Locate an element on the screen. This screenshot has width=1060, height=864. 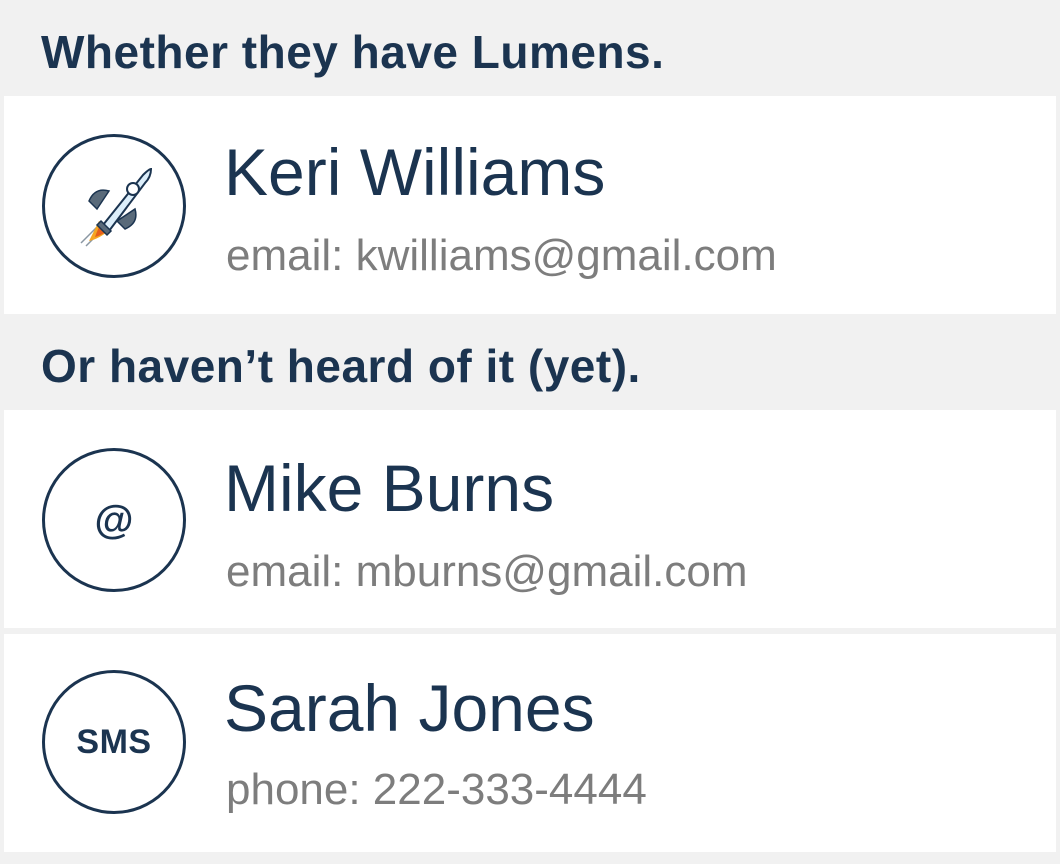
avatar: @ is located at coordinates (114, 520).